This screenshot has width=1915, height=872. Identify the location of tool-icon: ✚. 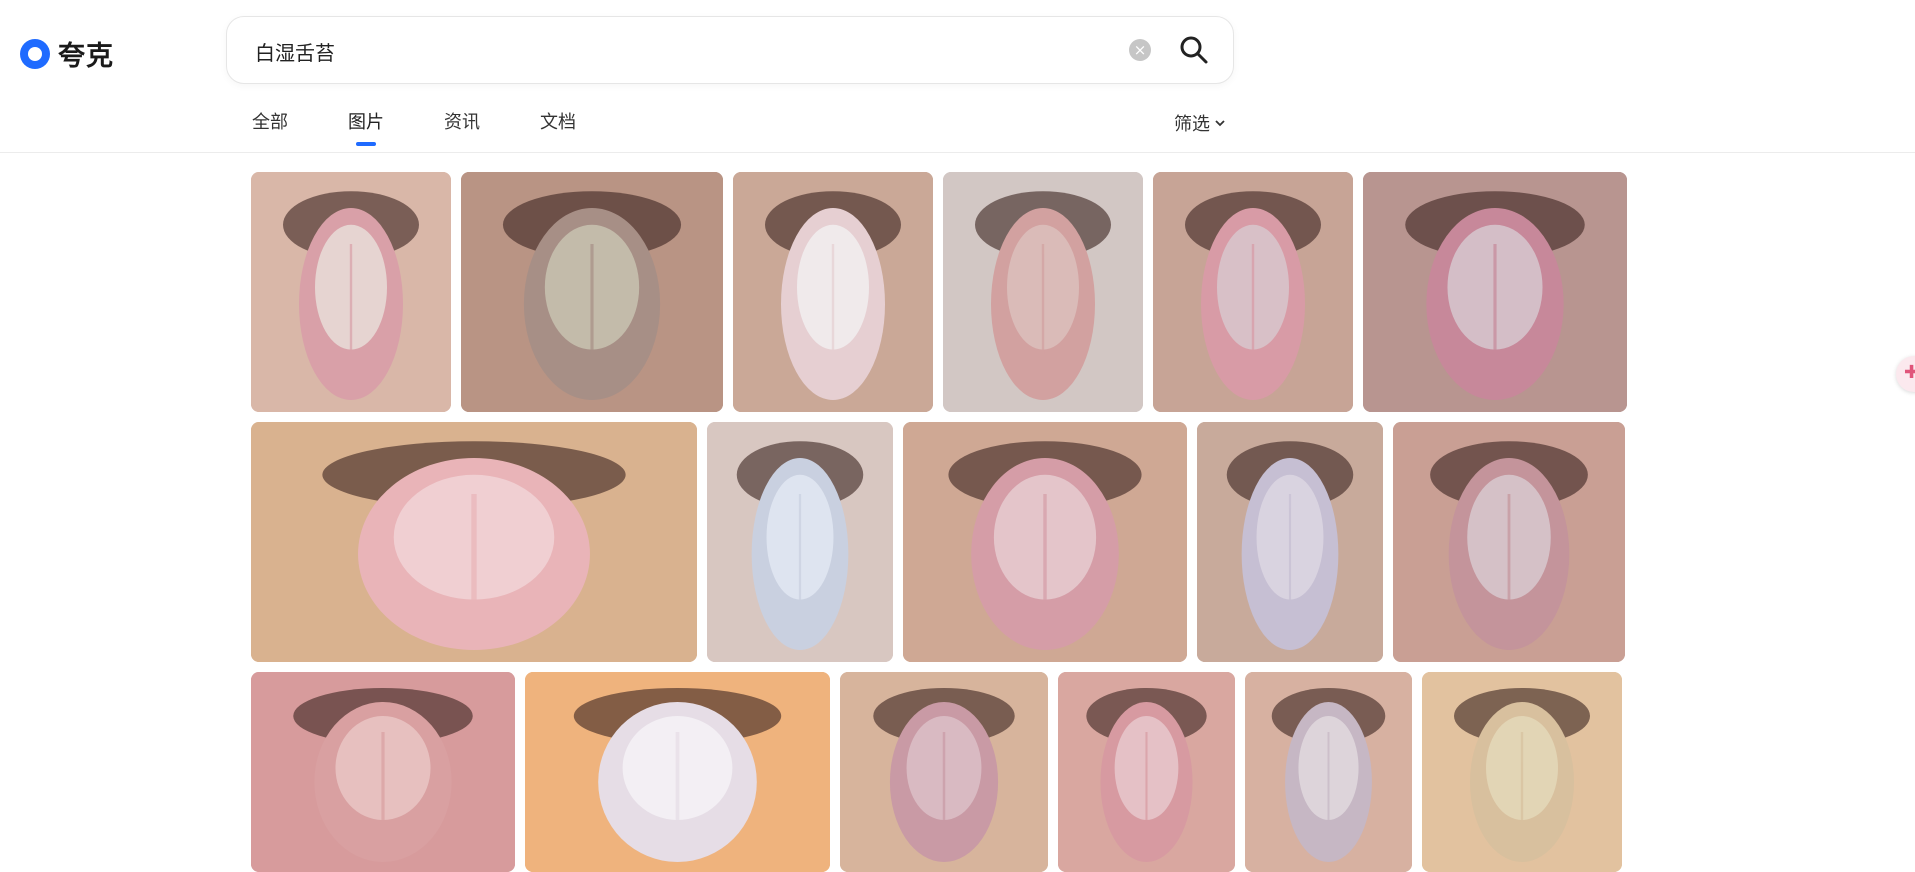
(1909, 372).